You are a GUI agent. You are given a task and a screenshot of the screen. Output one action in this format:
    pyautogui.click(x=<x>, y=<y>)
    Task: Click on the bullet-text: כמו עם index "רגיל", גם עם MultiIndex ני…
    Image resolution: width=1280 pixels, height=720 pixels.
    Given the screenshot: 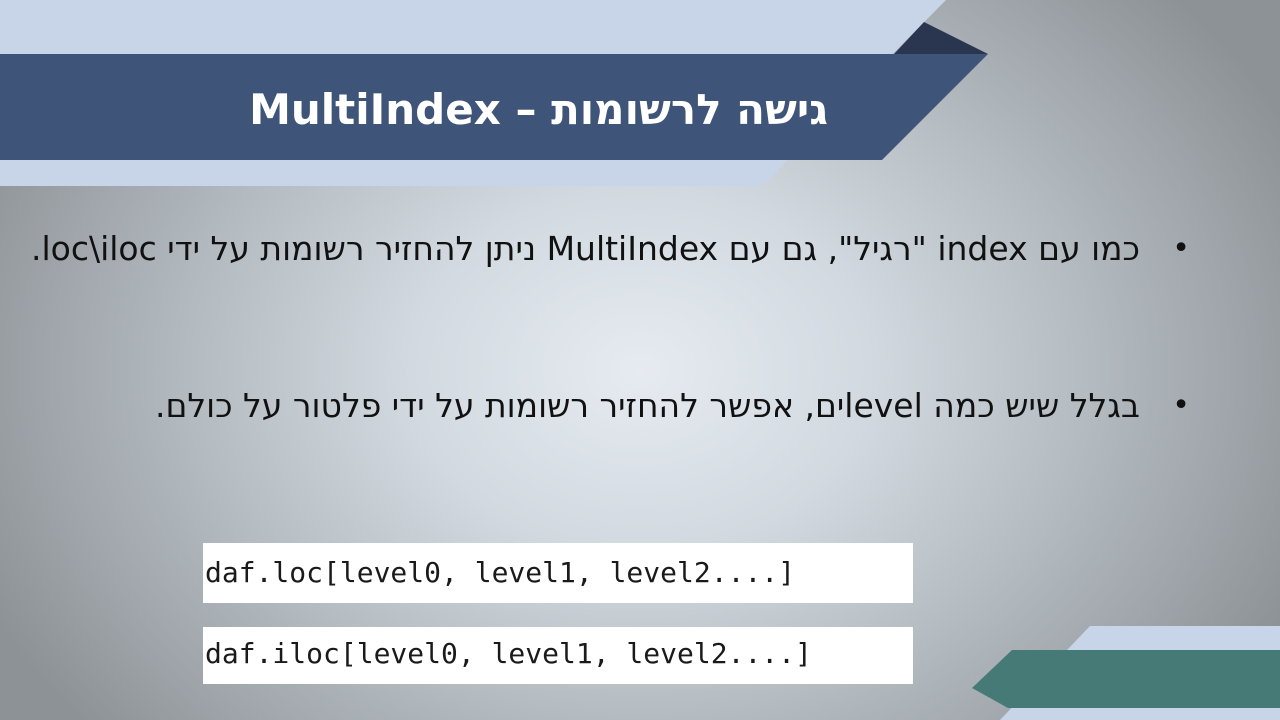 What is the action you would take?
    pyautogui.click(x=585, y=248)
    